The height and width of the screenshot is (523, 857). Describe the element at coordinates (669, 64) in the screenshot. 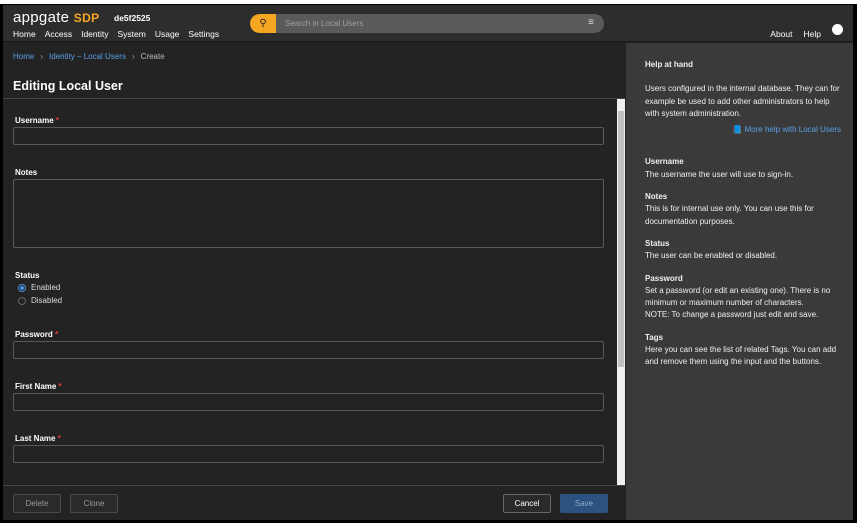

I see `help-title: Help at hand` at that location.